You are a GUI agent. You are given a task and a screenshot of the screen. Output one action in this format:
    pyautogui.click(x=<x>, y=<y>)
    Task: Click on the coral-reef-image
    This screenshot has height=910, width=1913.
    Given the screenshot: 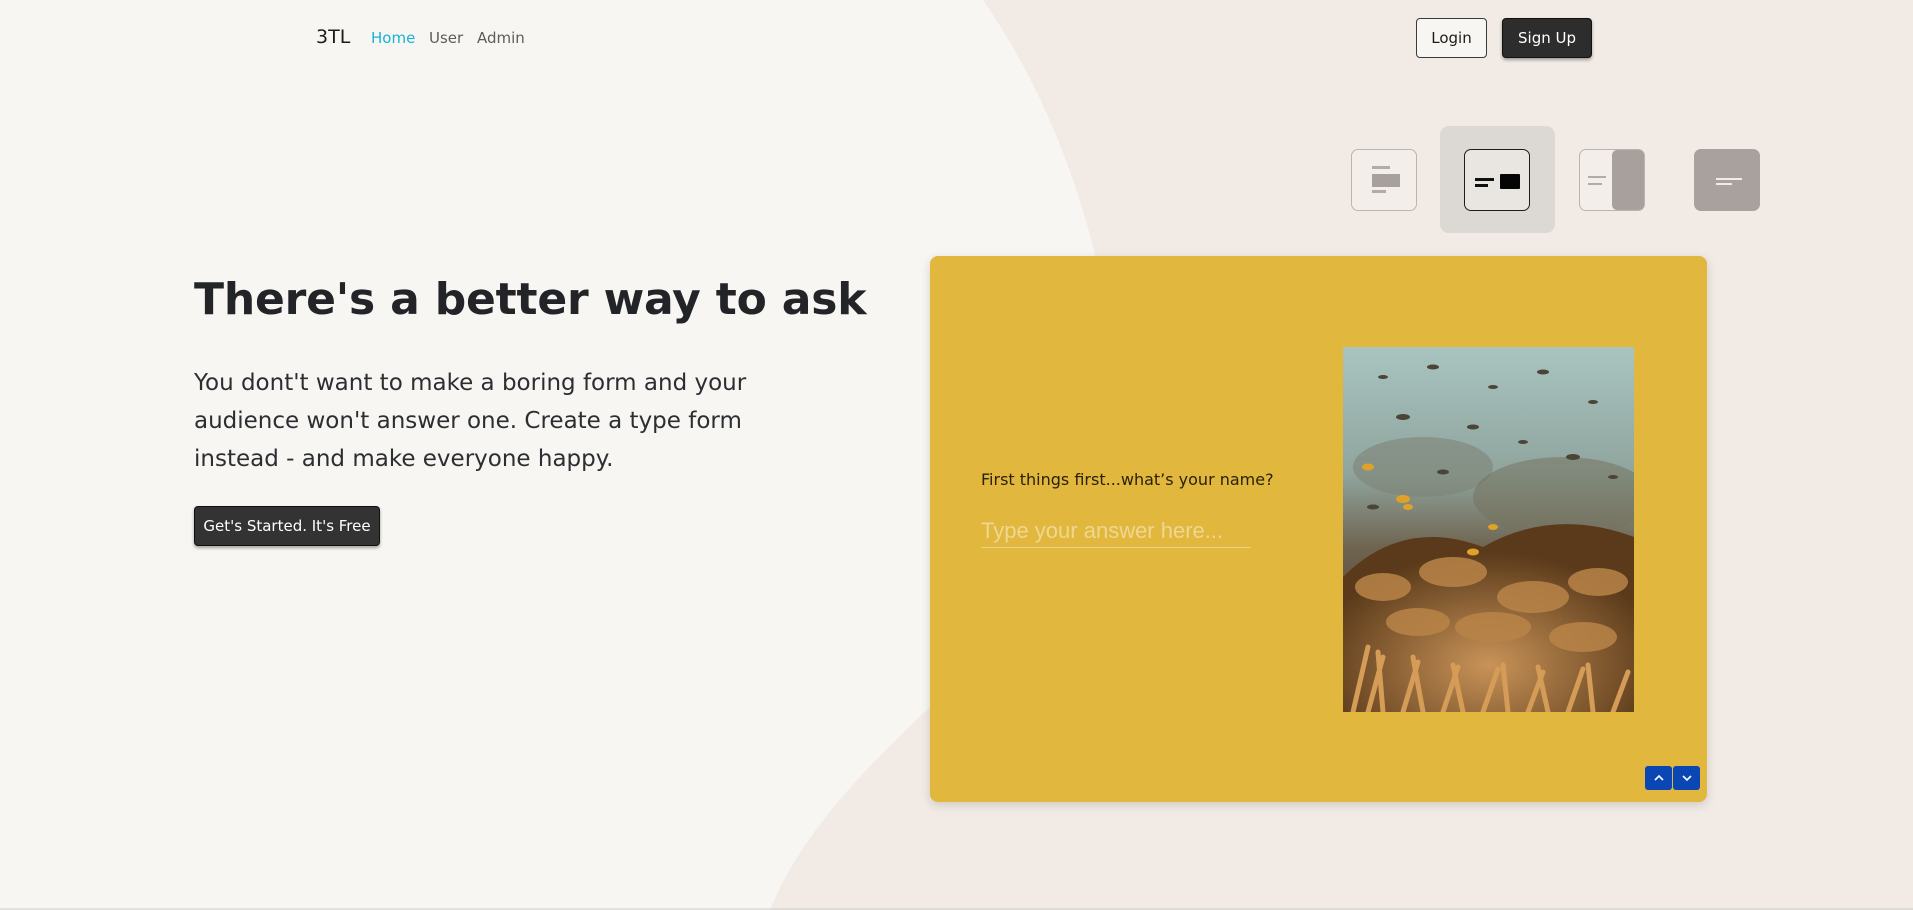 What is the action you would take?
    pyautogui.click(x=1488, y=529)
    